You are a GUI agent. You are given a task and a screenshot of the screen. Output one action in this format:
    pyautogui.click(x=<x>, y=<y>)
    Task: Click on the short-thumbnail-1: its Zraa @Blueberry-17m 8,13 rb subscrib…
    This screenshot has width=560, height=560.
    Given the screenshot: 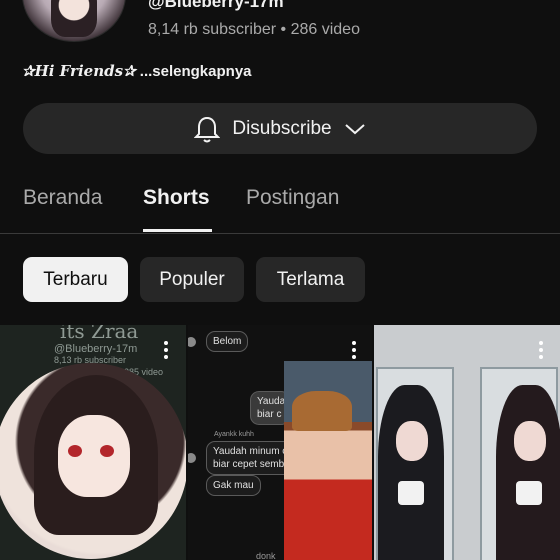 What is the action you would take?
    pyautogui.click(x=93, y=442)
    